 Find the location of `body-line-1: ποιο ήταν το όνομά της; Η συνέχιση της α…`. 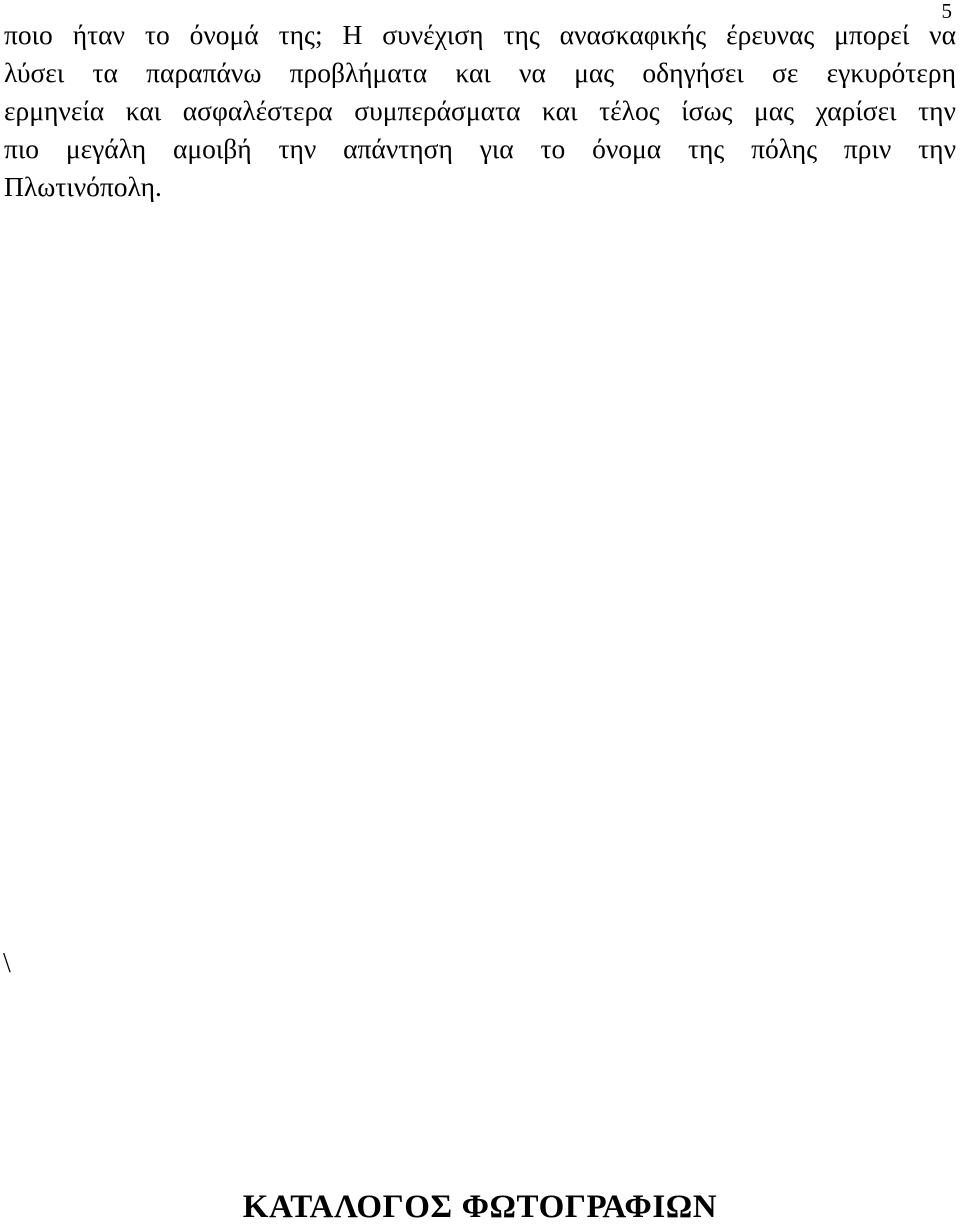

body-line-1: ποιο ήταν το όνομά της; Η συνέχιση της α… is located at coordinates (480, 34).